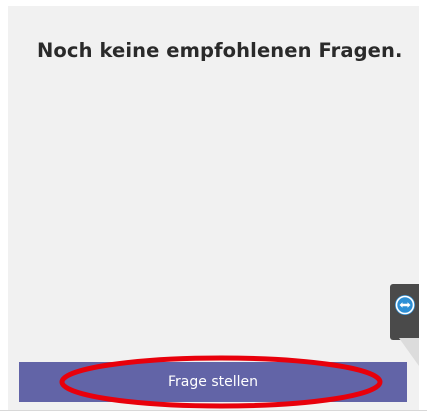 The width and height of the screenshot is (427, 419). What do you see at coordinates (220, 50) in the screenshot?
I see `empty-state-message: Noch keine empfohlenen Fragen.` at bounding box center [220, 50].